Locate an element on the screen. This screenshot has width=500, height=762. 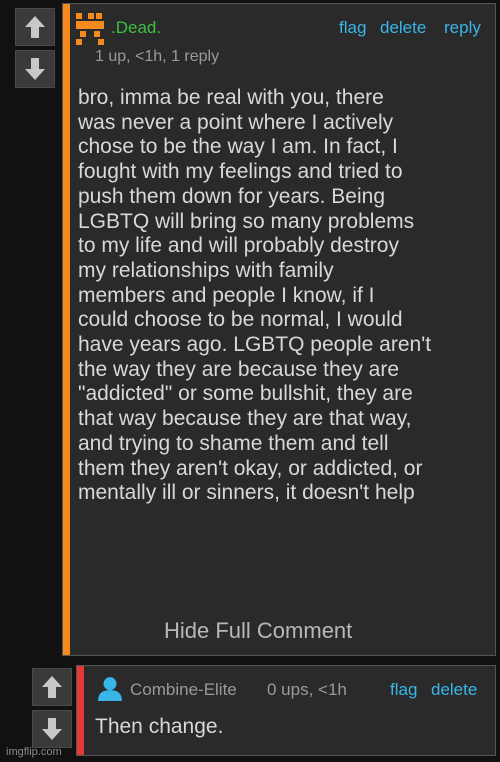
comment-meta: 0 ups, <1h is located at coordinates (307, 689).